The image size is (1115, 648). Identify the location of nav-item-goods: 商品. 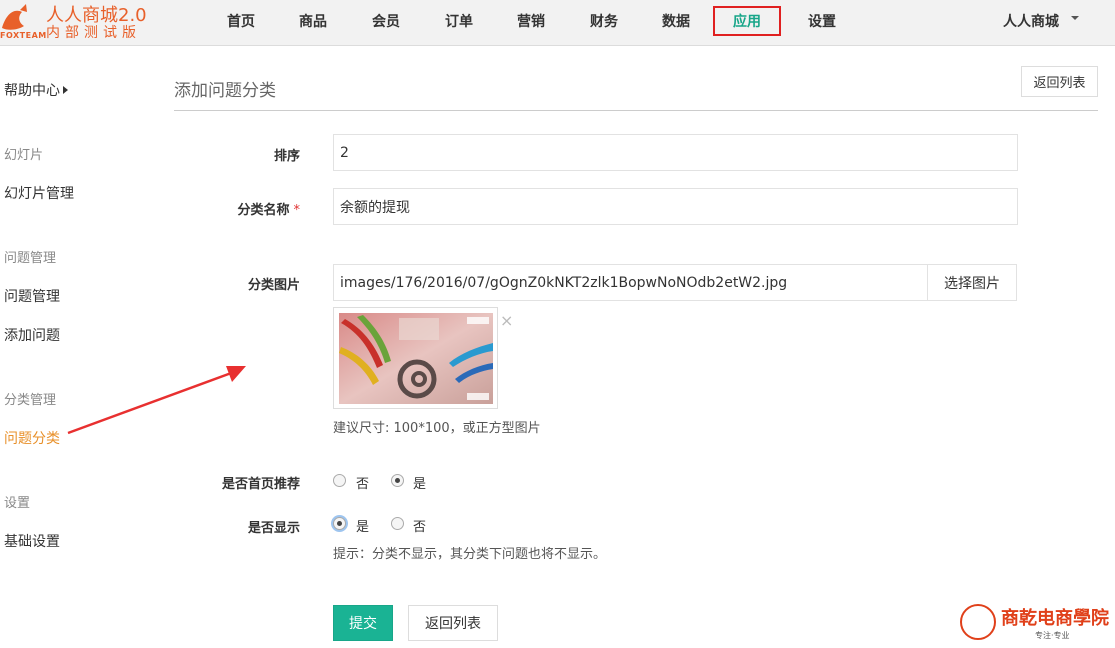
(313, 21).